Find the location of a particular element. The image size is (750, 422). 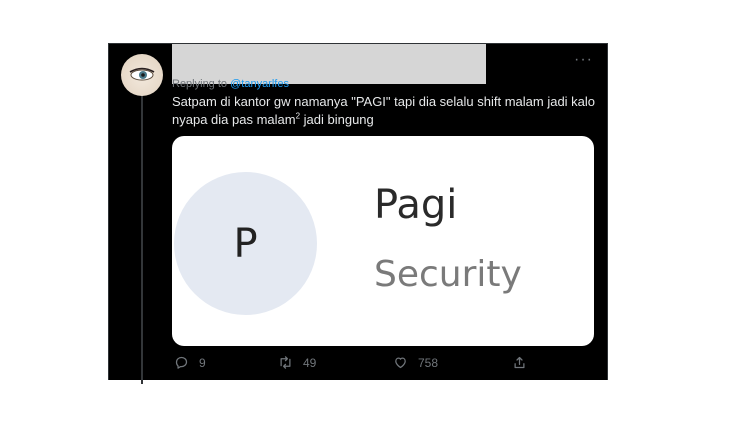

replying-prefix: Replying to is located at coordinates (200, 84).